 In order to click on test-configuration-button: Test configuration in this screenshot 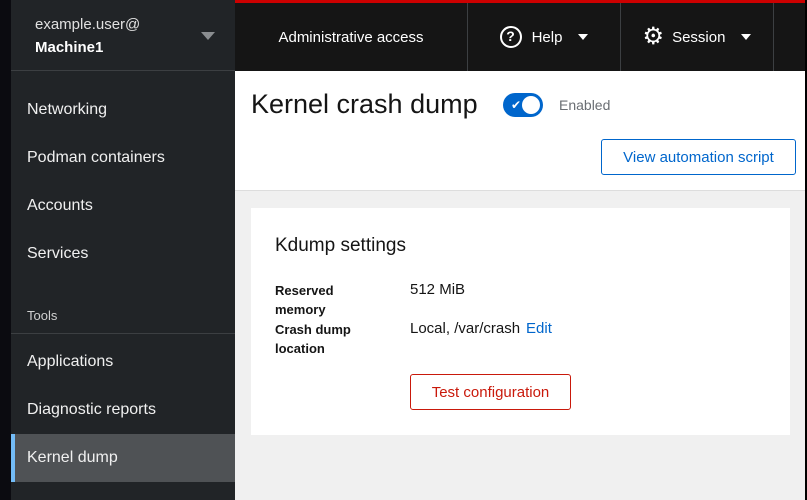, I will do `click(490, 392)`.